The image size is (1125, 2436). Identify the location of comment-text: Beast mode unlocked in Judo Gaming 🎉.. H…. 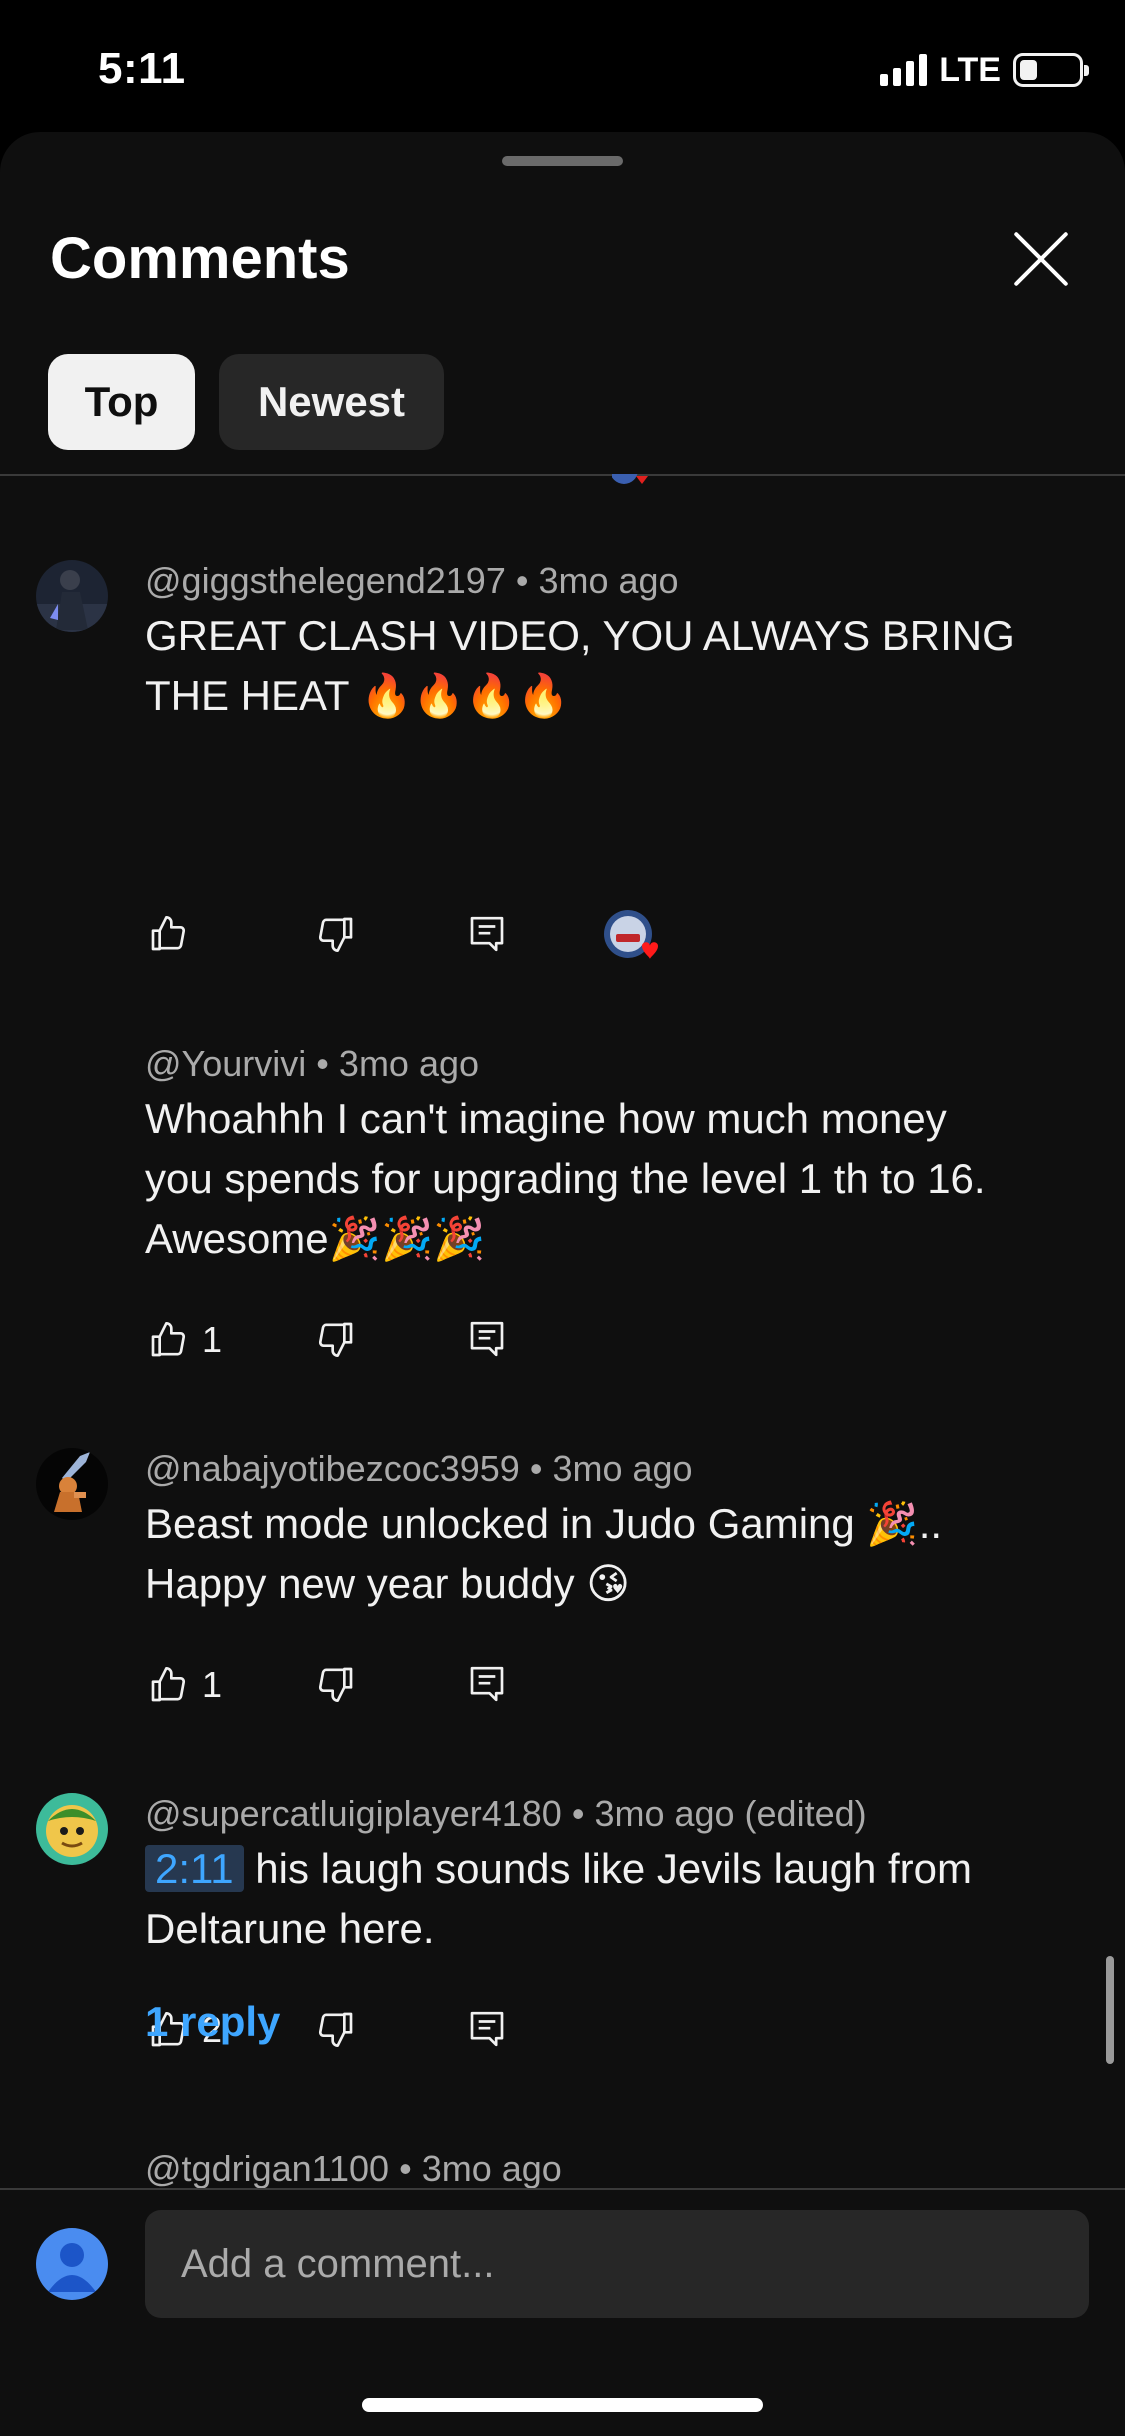
(595, 1554).